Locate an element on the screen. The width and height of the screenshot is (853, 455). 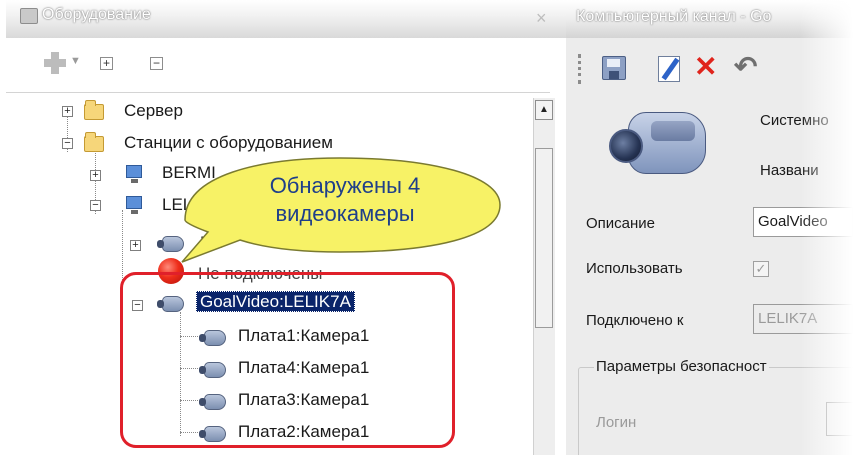
tree-item-stations: Станции с оборудованием is located at coordinates (228, 143).